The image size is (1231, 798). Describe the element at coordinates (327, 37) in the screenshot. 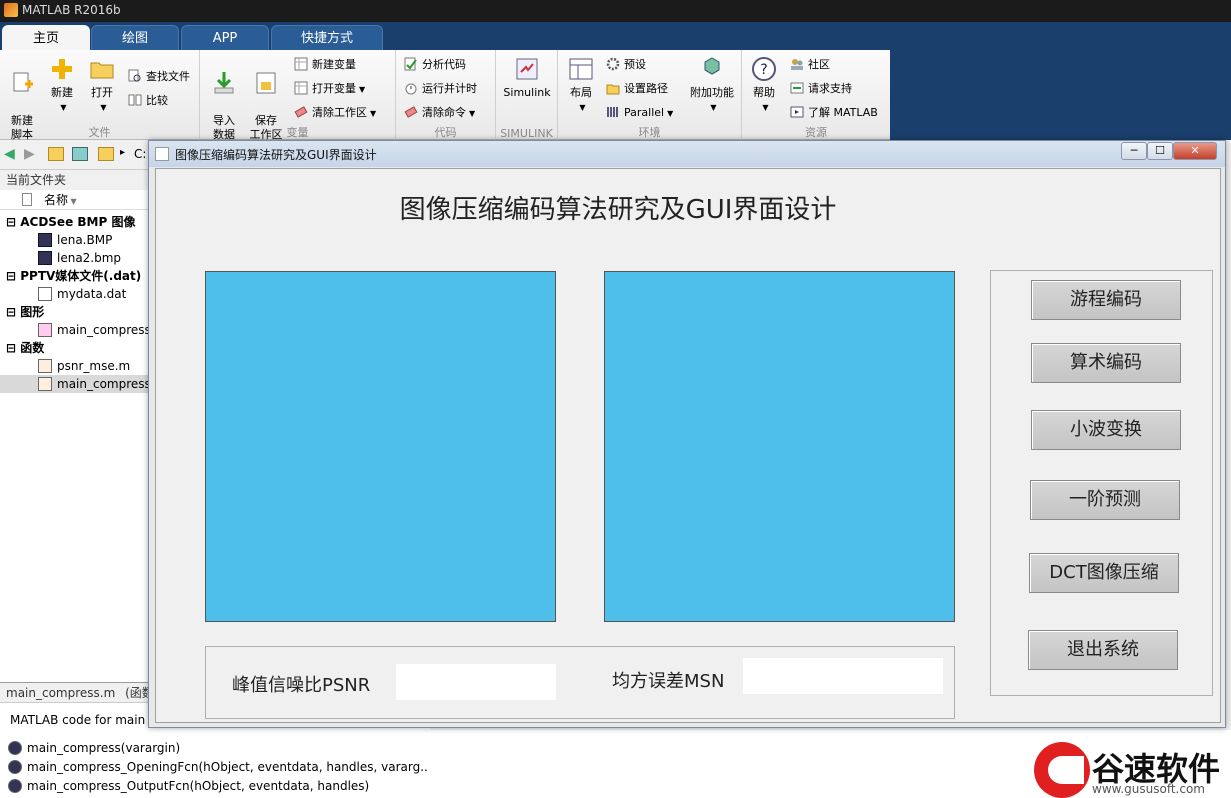

I see `tab-shortcuts: 快捷方式` at that location.